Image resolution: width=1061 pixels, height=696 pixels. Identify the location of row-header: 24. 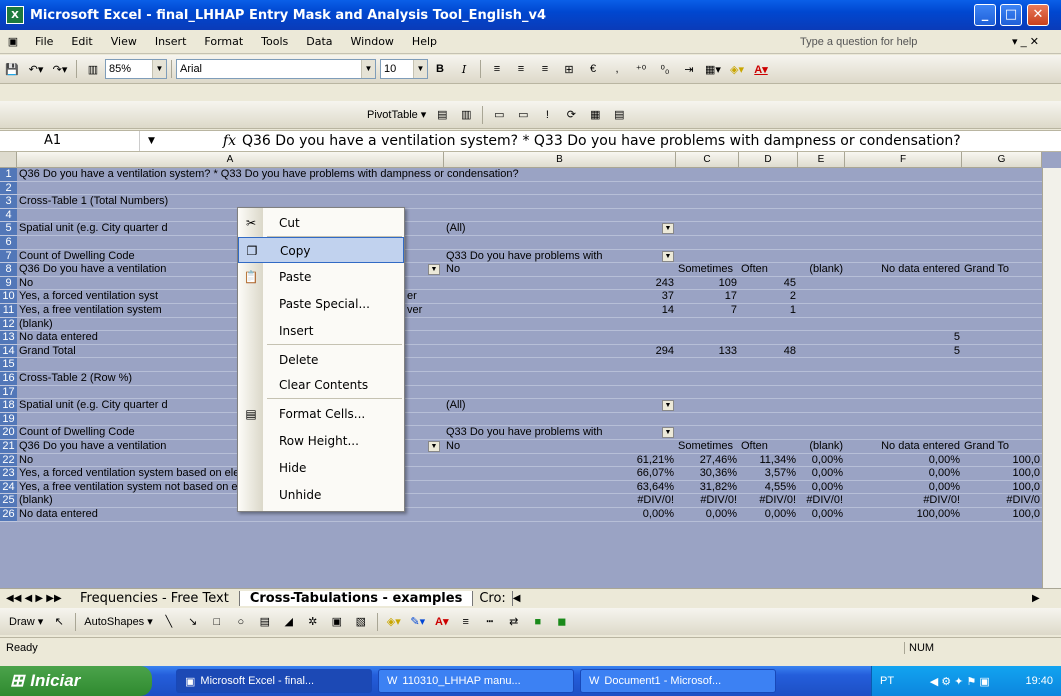
(8, 487).